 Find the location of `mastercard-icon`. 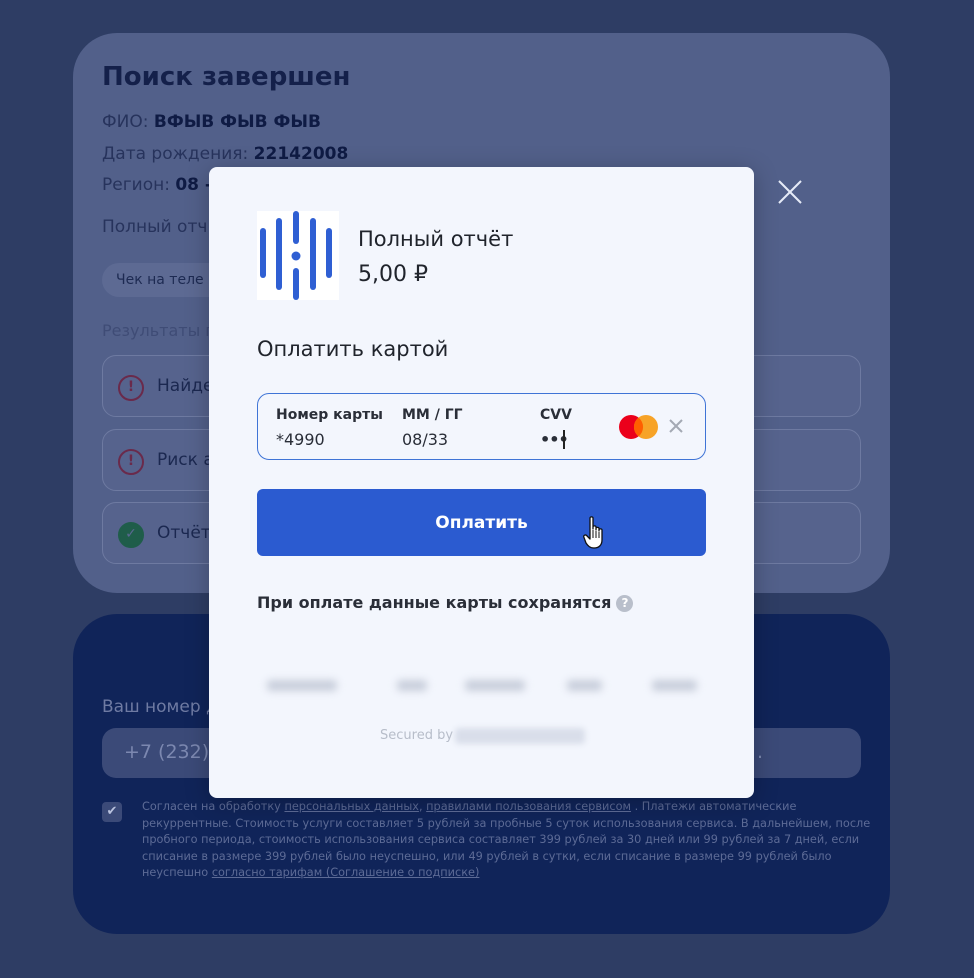

mastercard-icon is located at coordinates (638, 427).